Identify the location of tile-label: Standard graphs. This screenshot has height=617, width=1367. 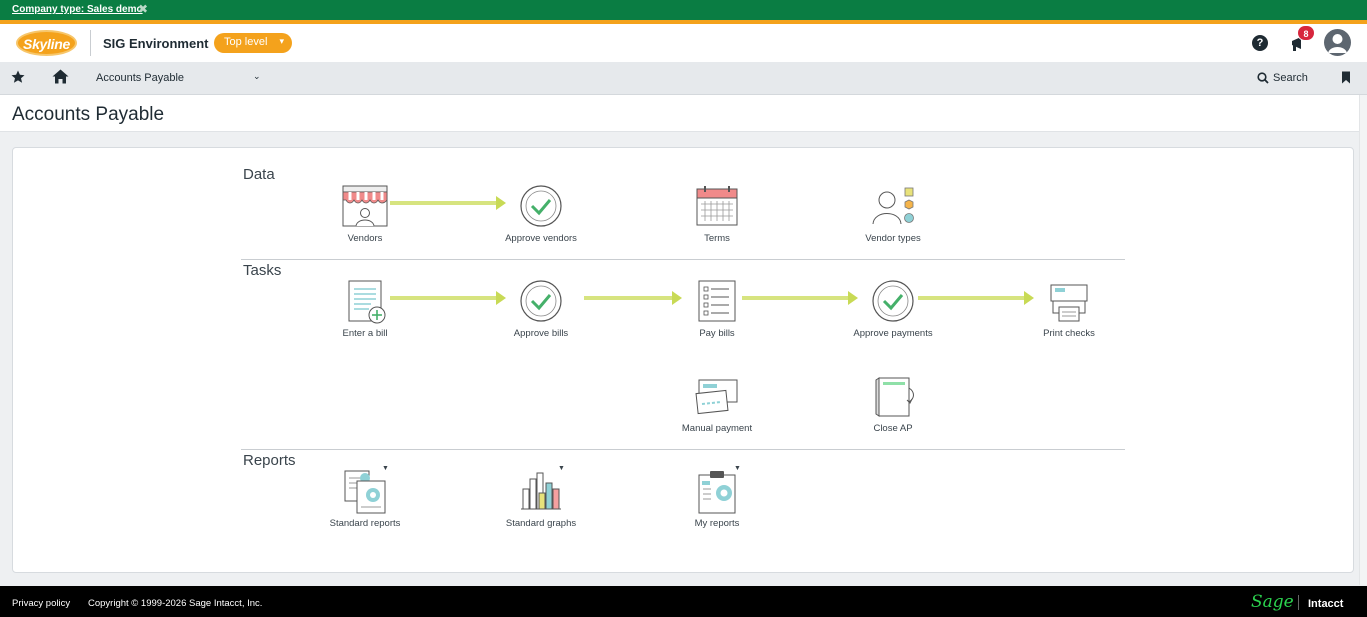
(541, 523).